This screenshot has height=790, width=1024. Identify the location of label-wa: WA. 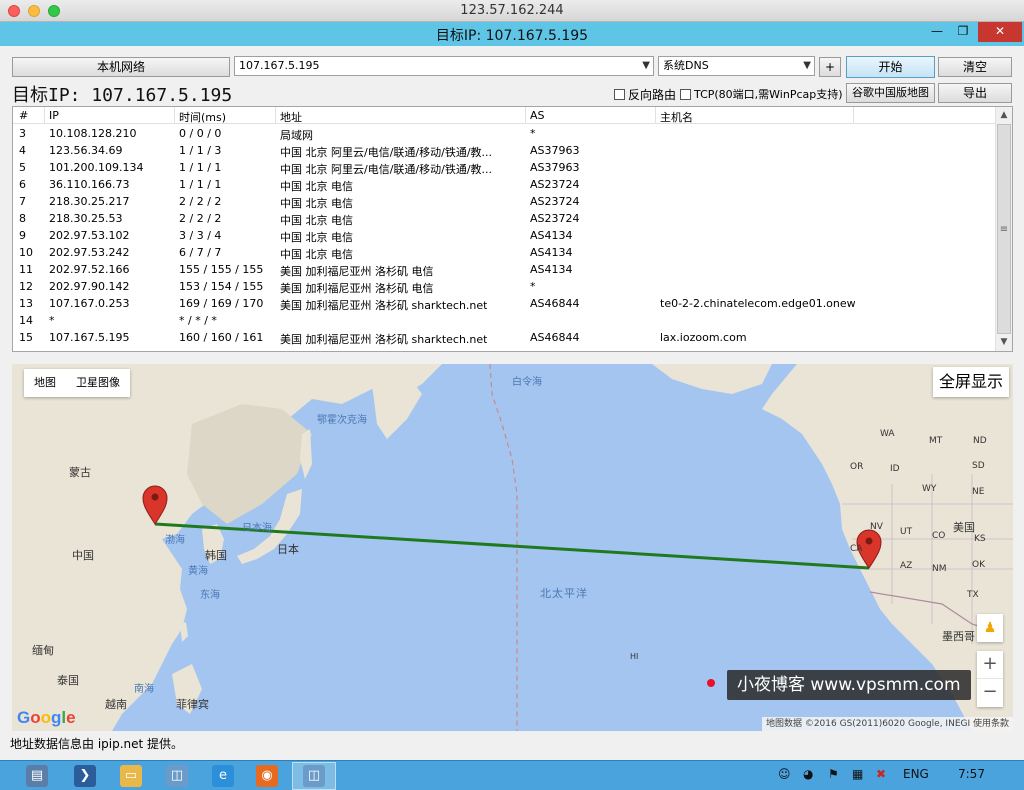
(887, 434).